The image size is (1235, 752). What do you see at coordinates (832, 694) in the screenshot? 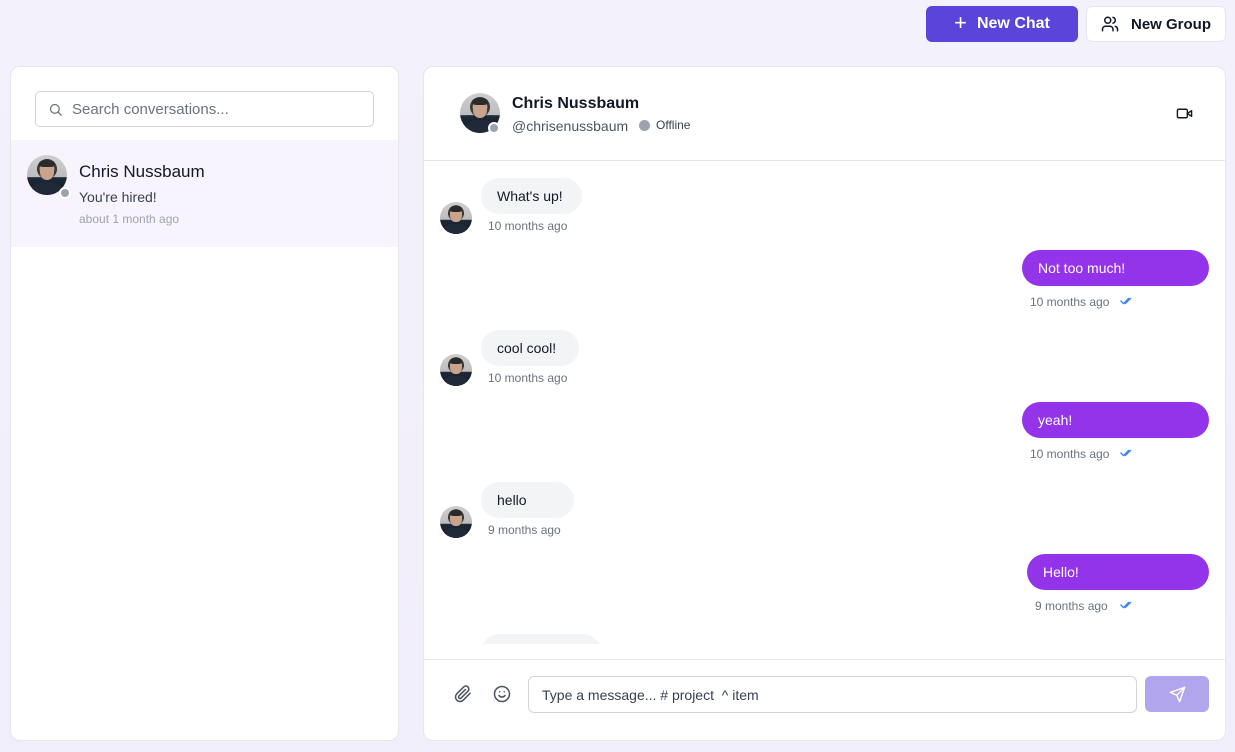
I see `message-input` at bounding box center [832, 694].